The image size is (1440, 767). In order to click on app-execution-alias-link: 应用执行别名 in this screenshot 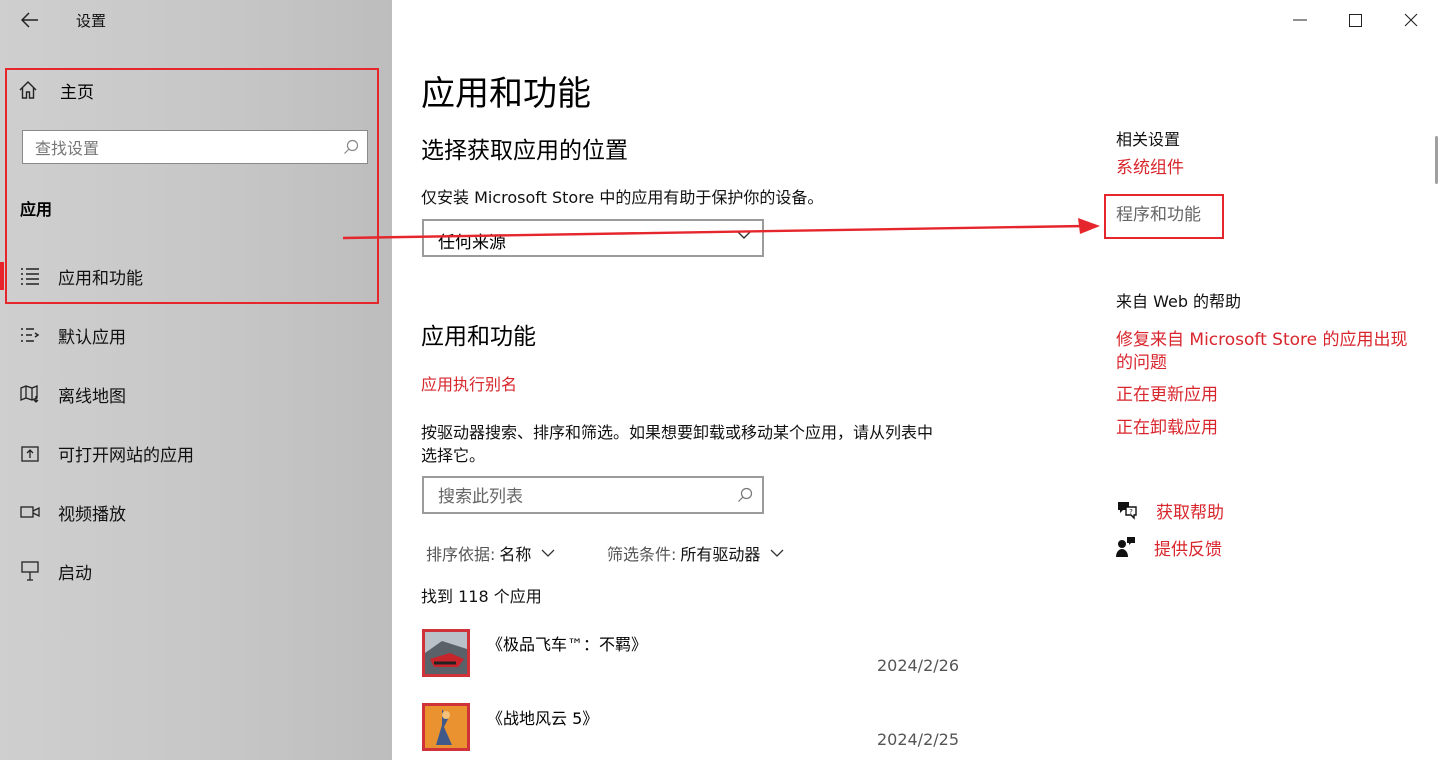, I will do `click(469, 384)`.